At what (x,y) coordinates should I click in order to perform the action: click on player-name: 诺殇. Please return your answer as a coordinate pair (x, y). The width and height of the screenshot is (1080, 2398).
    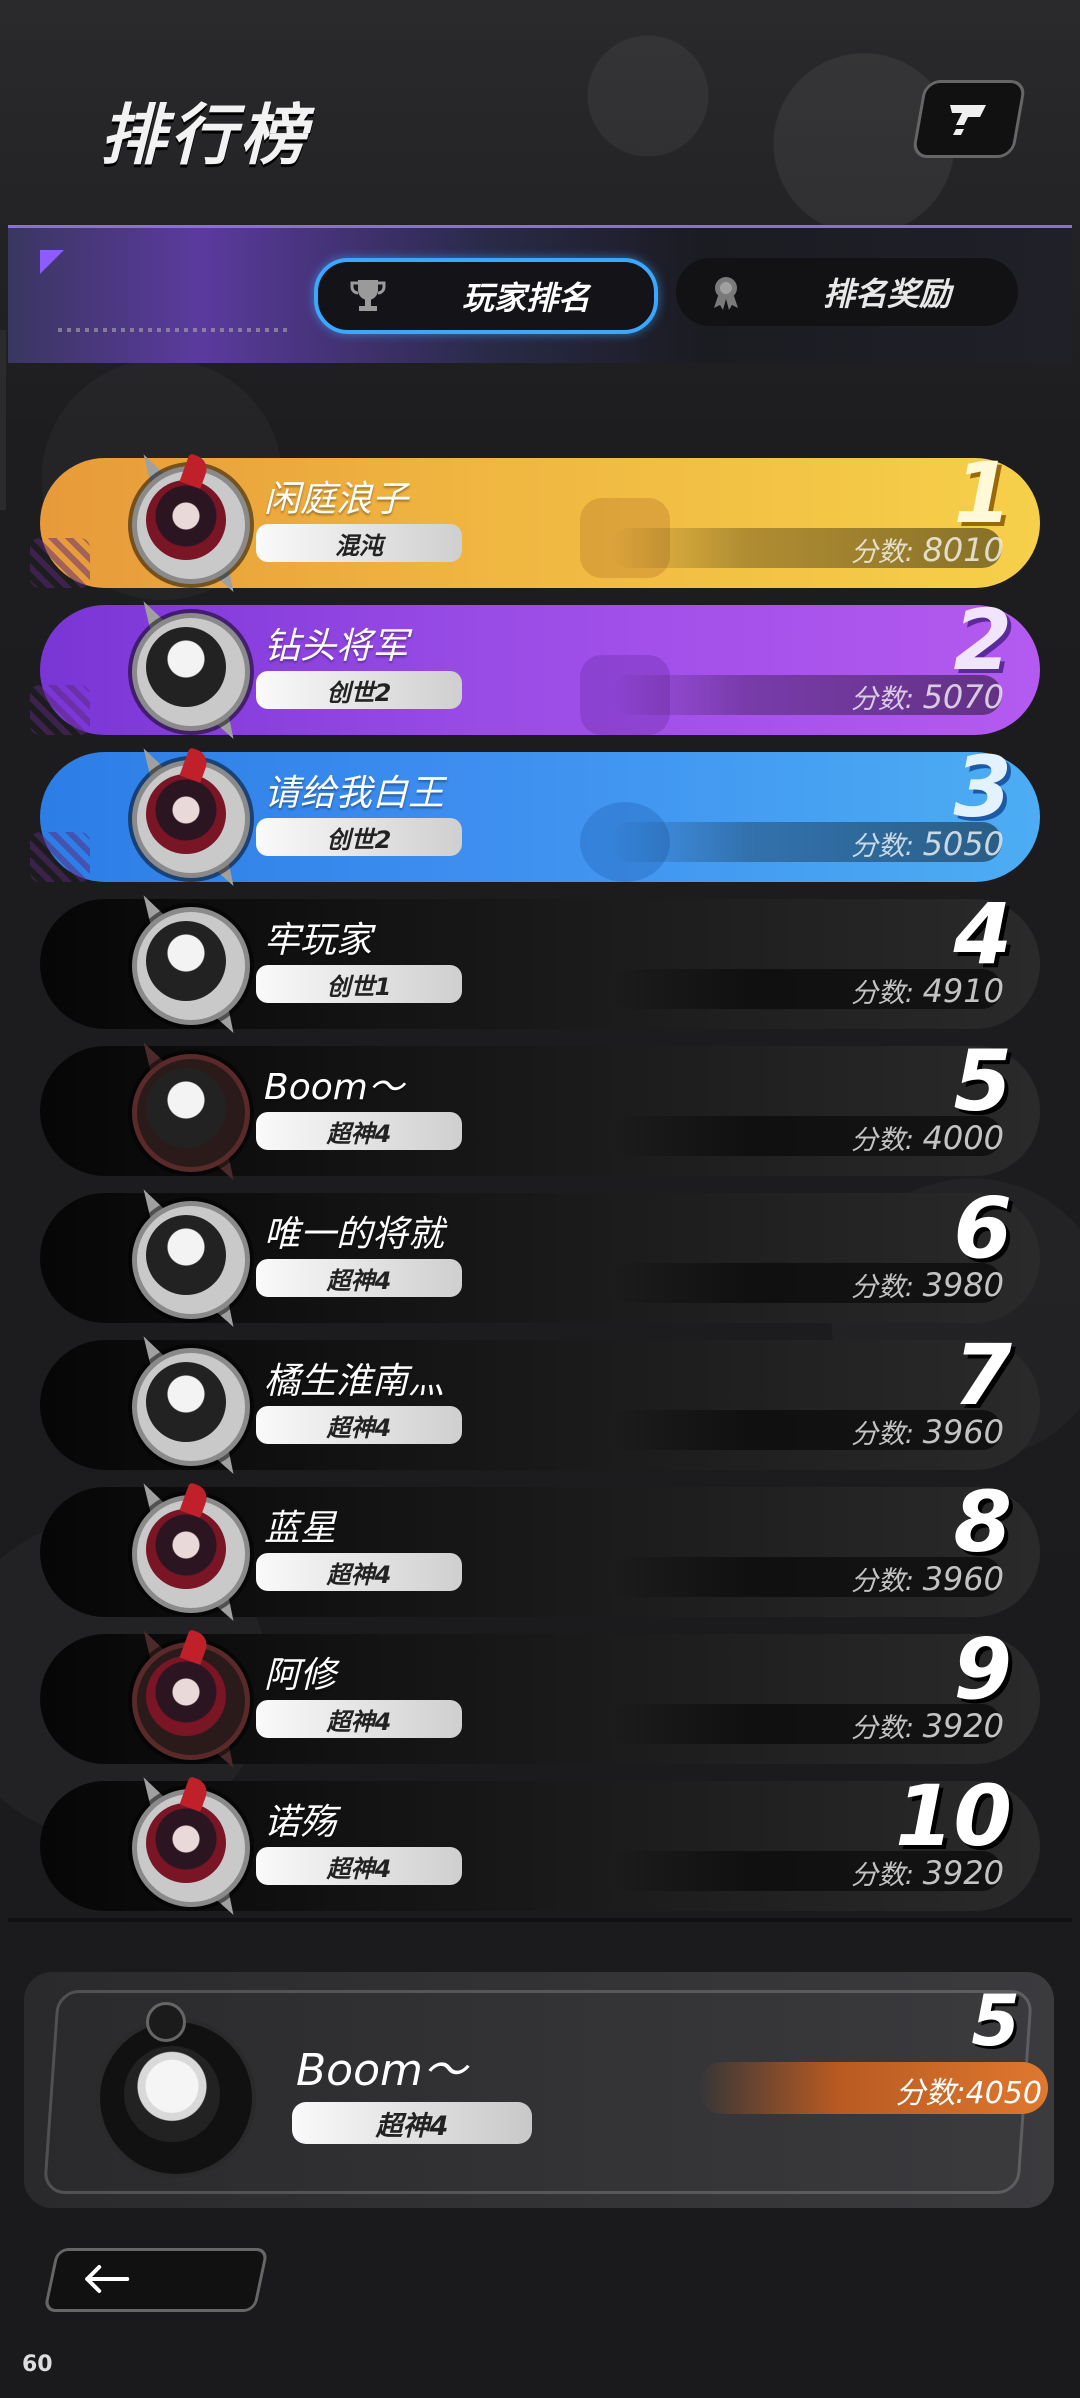
    Looking at the image, I should click on (300, 1822).